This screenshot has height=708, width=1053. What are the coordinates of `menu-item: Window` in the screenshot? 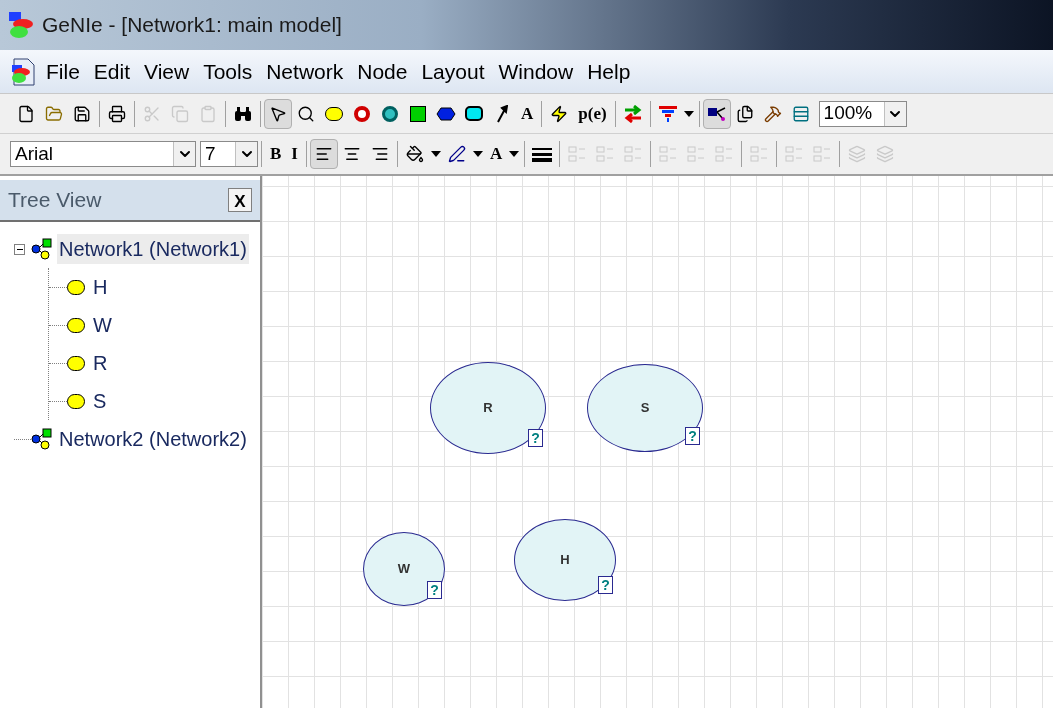 It's located at (536, 71).